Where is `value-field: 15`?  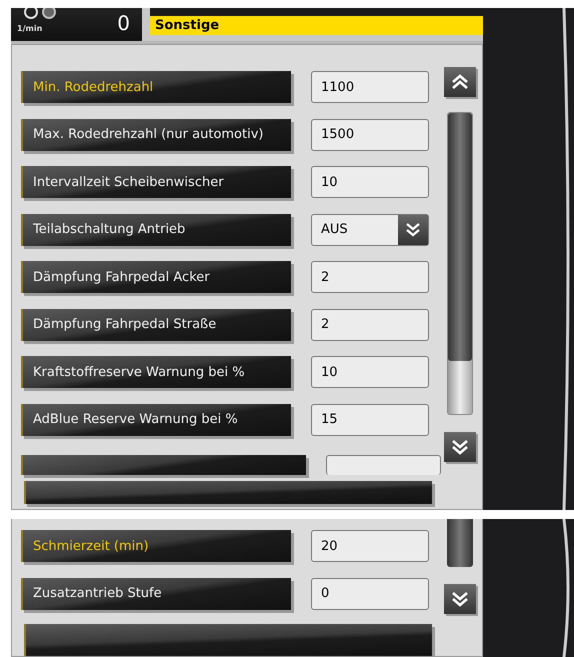 value-field: 15 is located at coordinates (370, 420).